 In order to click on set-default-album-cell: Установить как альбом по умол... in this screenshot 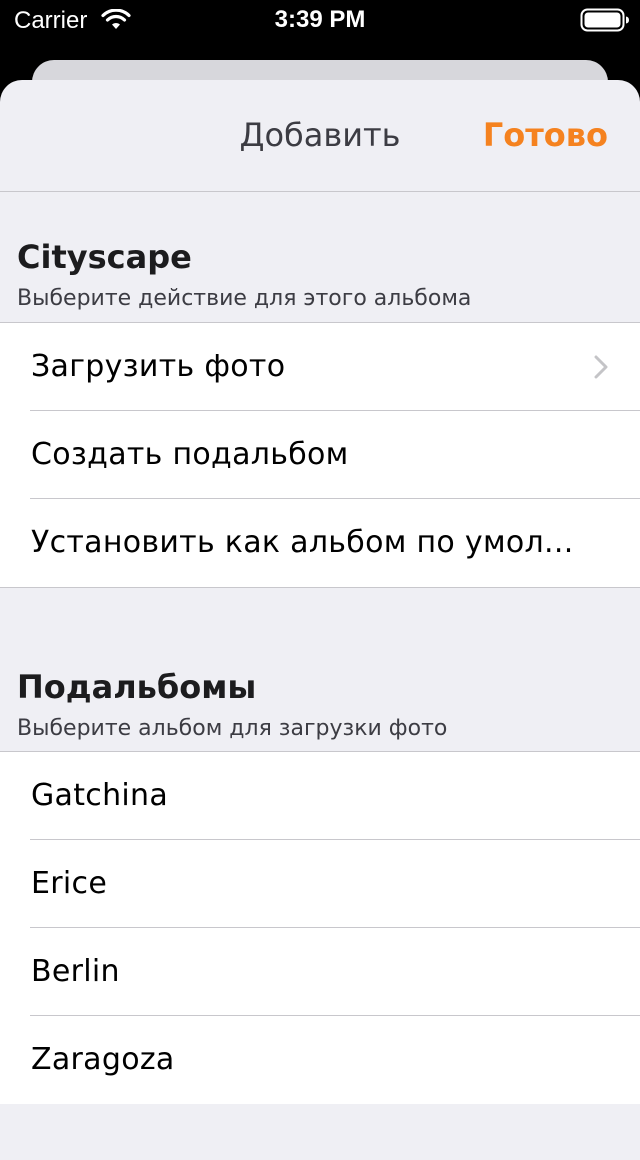, I will do `click(320, 543)`.